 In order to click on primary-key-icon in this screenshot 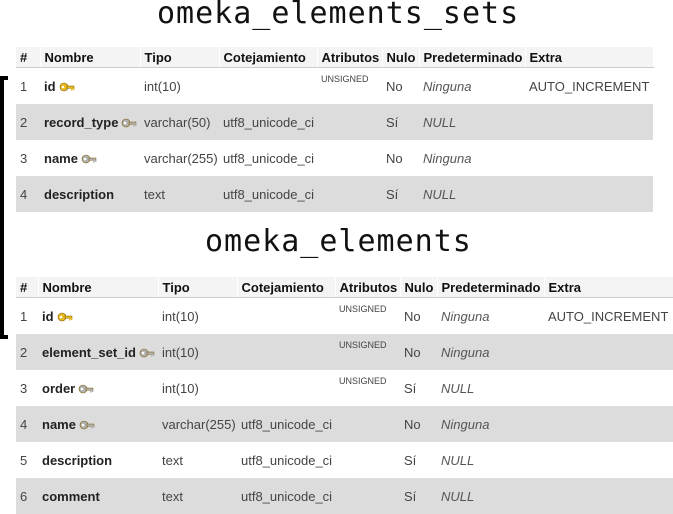, I will do `click(67, 87)`.